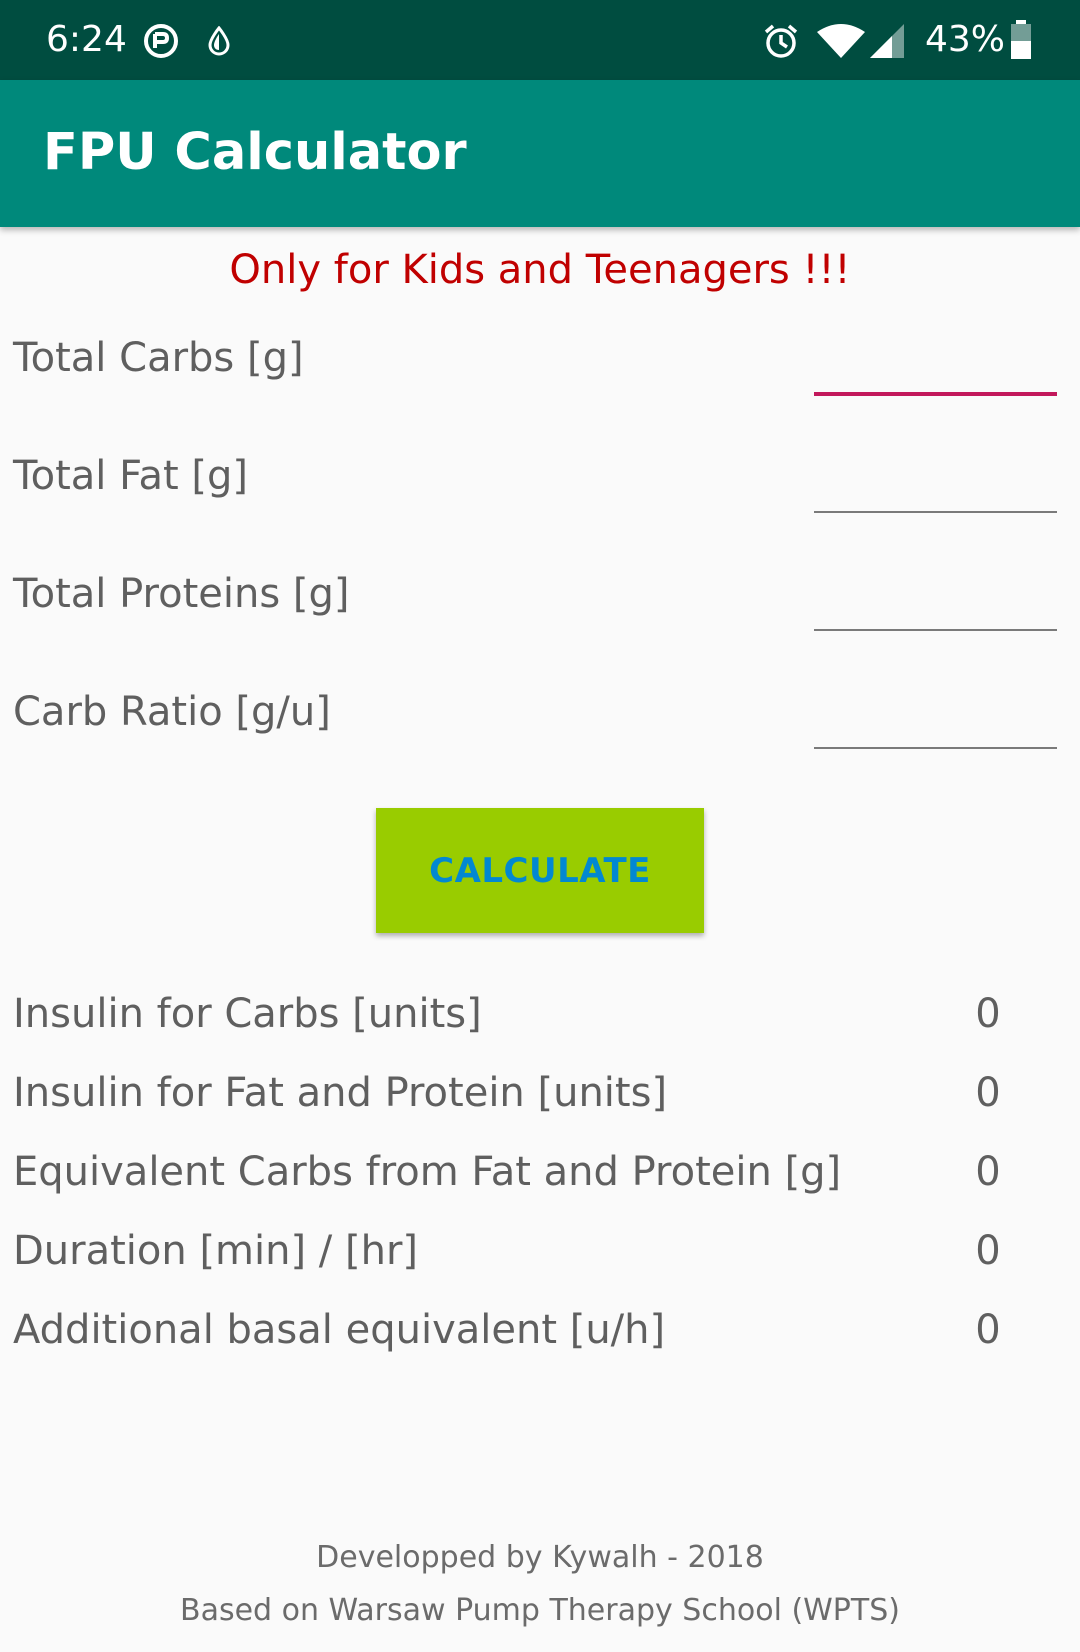 The width and height of the screenshot is (1080, 1652). What do you see at coordinates (86, 39) in the screenshot?
I see `status-time: 6:24` at bounding box center [86, 39].